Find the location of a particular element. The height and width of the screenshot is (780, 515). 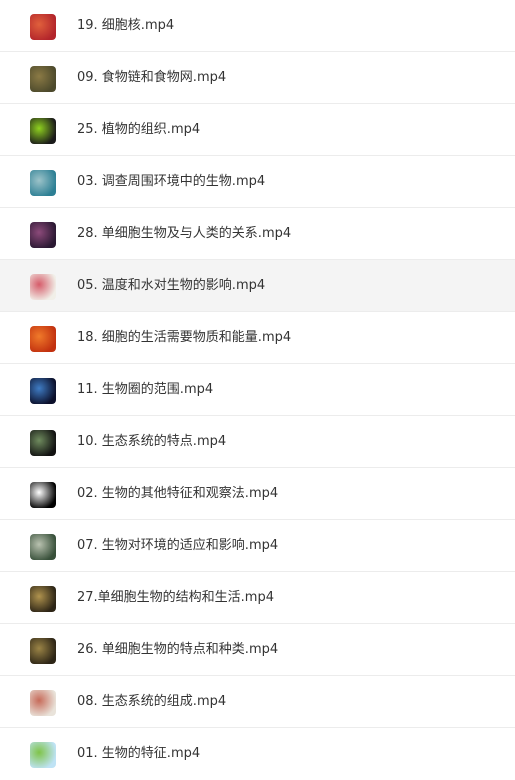

file-row: 28. 单细胞生物及与人类的关系.mp4 is located at coordinates (257, 234).